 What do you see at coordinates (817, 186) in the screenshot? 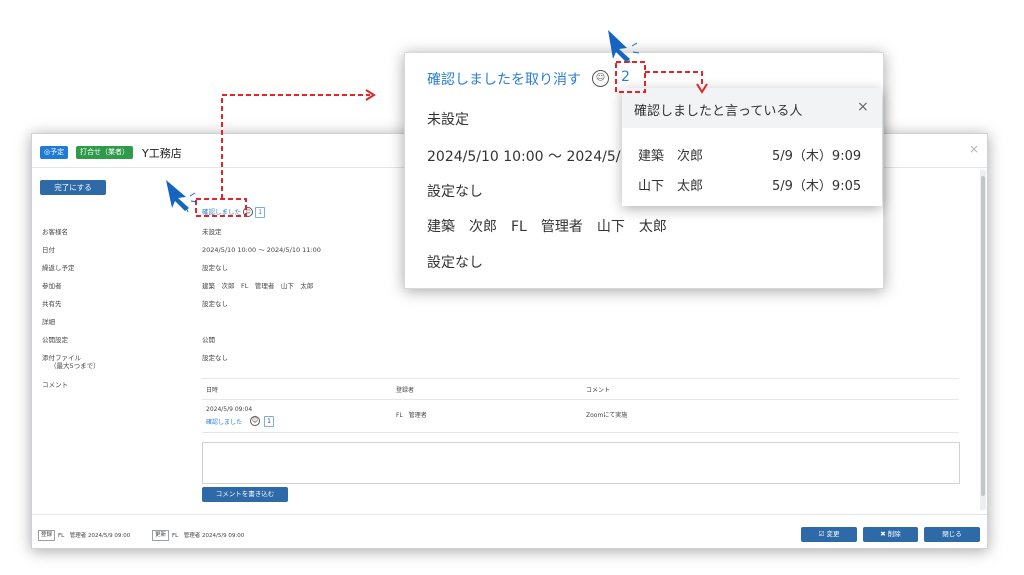
I see `confirmer-time: 5/9（木）9:05` at bounding box center [817, 186].